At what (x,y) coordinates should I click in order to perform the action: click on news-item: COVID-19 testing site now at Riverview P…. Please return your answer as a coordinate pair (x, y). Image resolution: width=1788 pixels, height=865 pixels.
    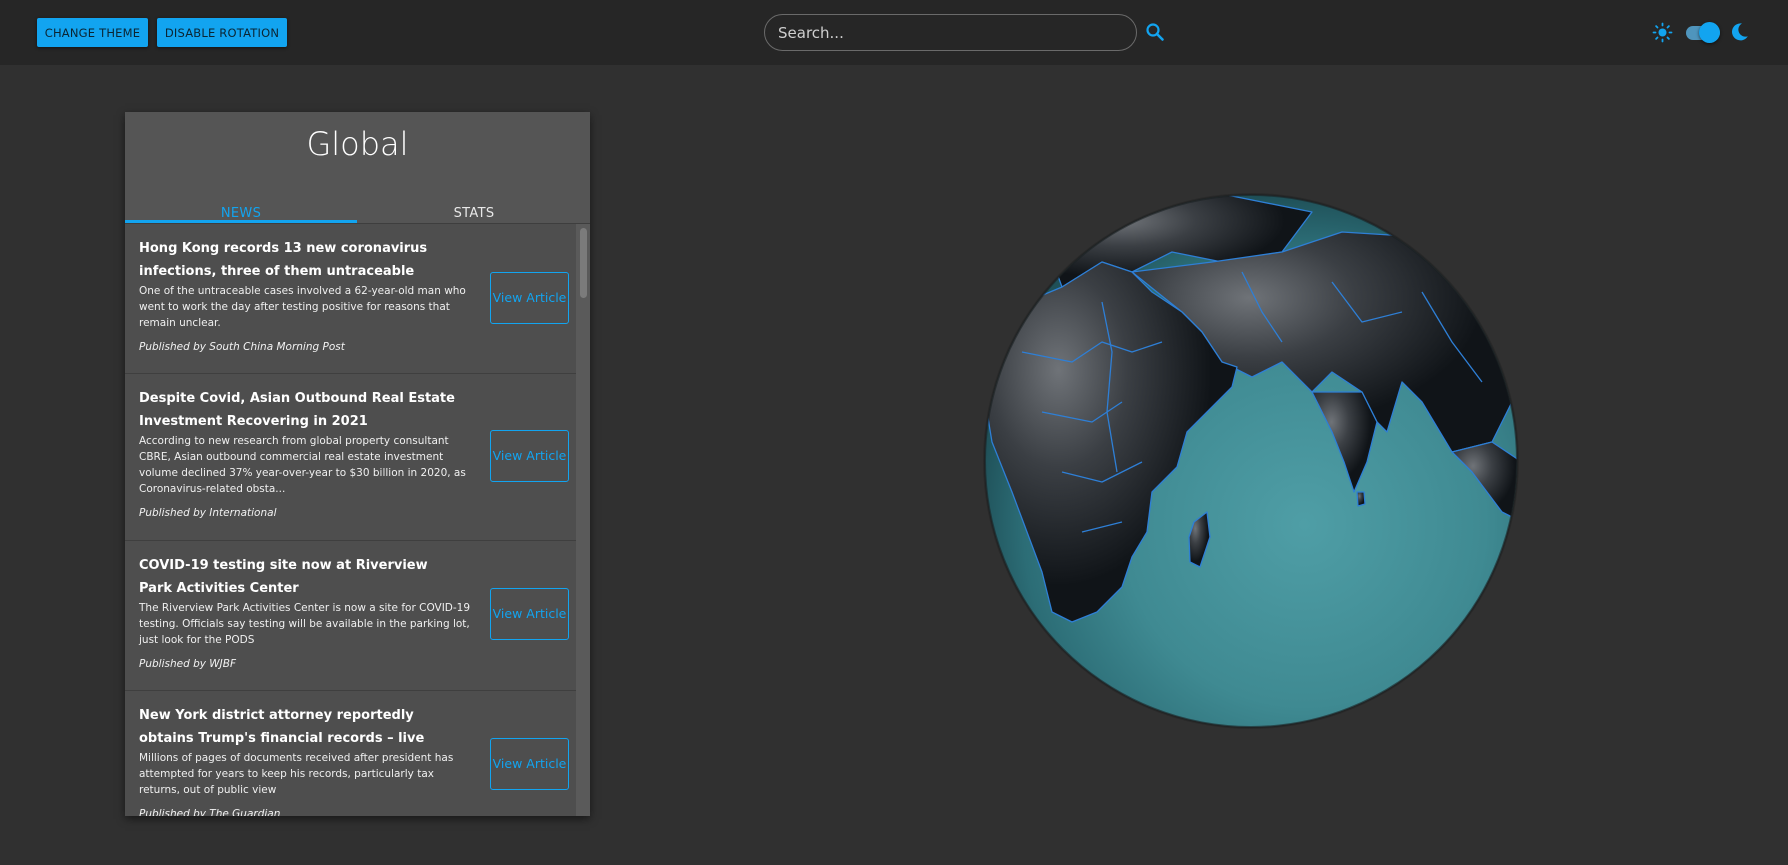
    Looking at the image, I should click on (350, 616).